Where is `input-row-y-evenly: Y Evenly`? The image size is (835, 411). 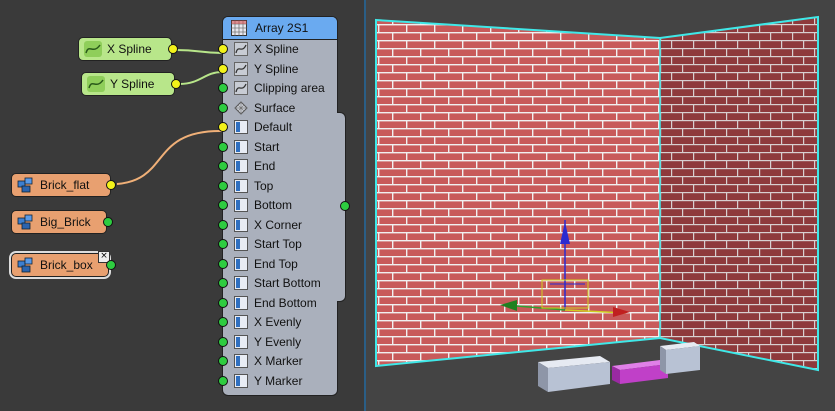
input-row-y-evenly: Y Evenly is located at coordinates (277, 342).